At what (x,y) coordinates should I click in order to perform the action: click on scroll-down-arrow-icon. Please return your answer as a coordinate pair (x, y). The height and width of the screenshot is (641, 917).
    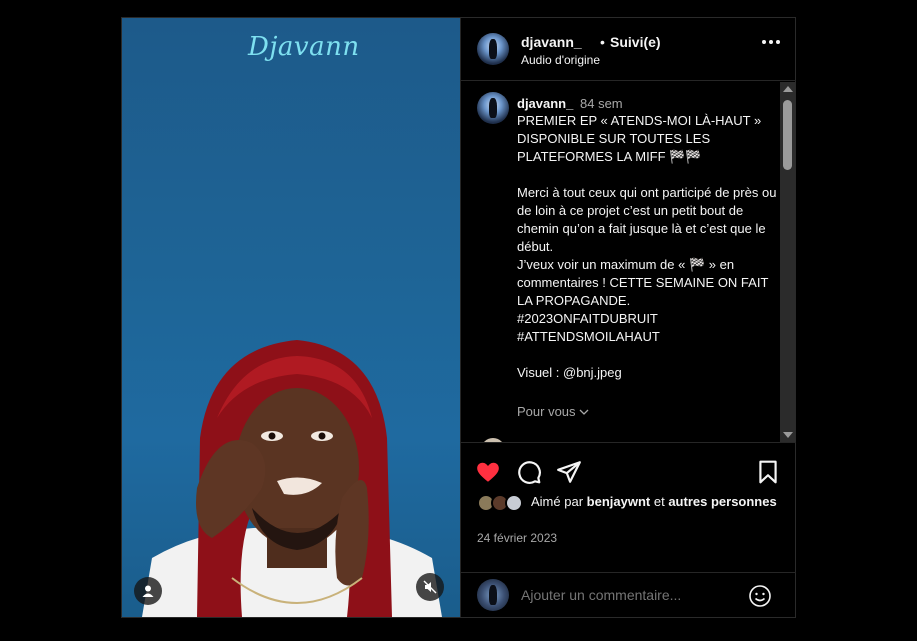
    Looking at the image, I should click on (788, 435).